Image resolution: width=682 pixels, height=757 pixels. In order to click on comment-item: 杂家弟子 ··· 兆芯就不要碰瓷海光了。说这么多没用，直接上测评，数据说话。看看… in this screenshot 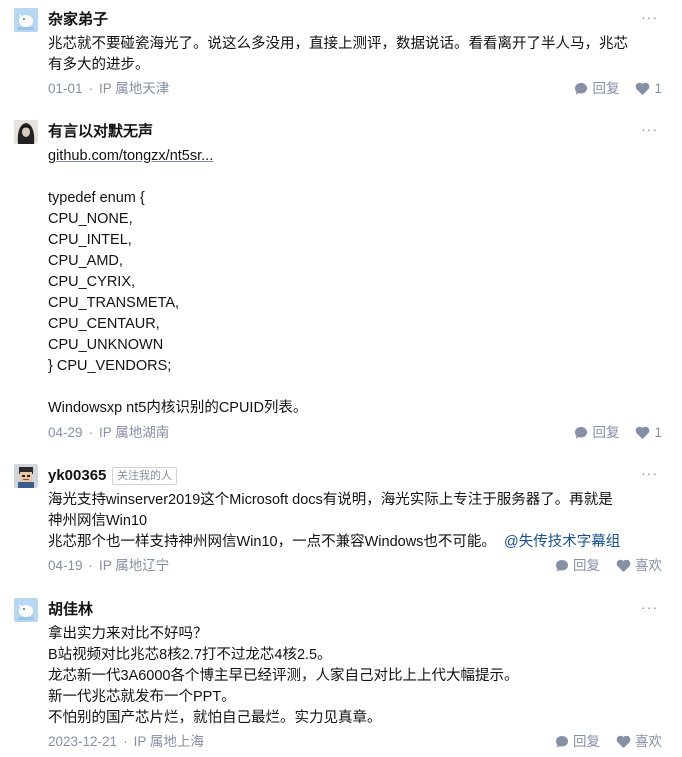, I will do `click(341, 55)`.